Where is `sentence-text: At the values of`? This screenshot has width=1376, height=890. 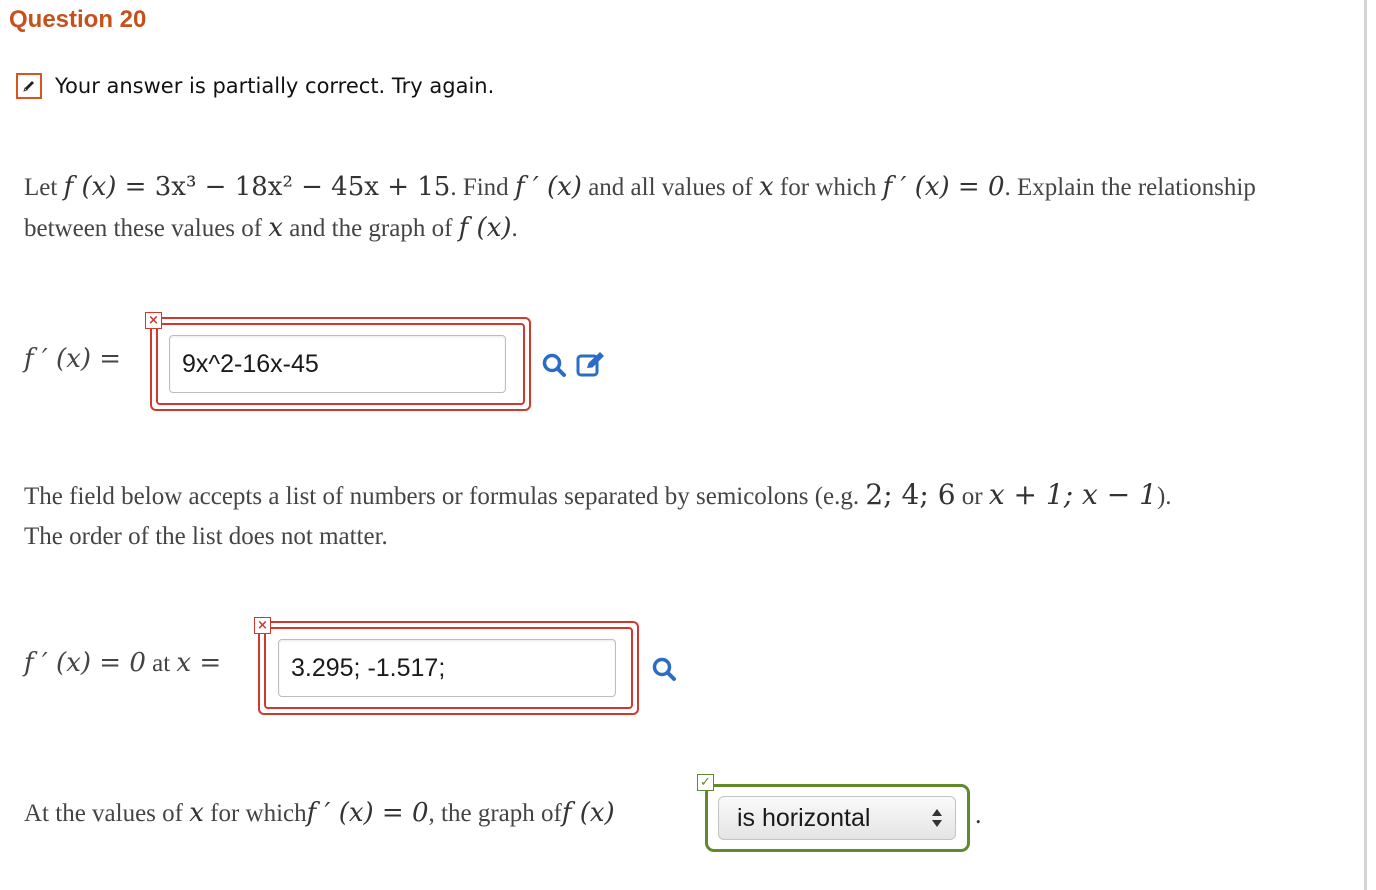
sentence-text: At the values of is located at coordinates (107, 813).